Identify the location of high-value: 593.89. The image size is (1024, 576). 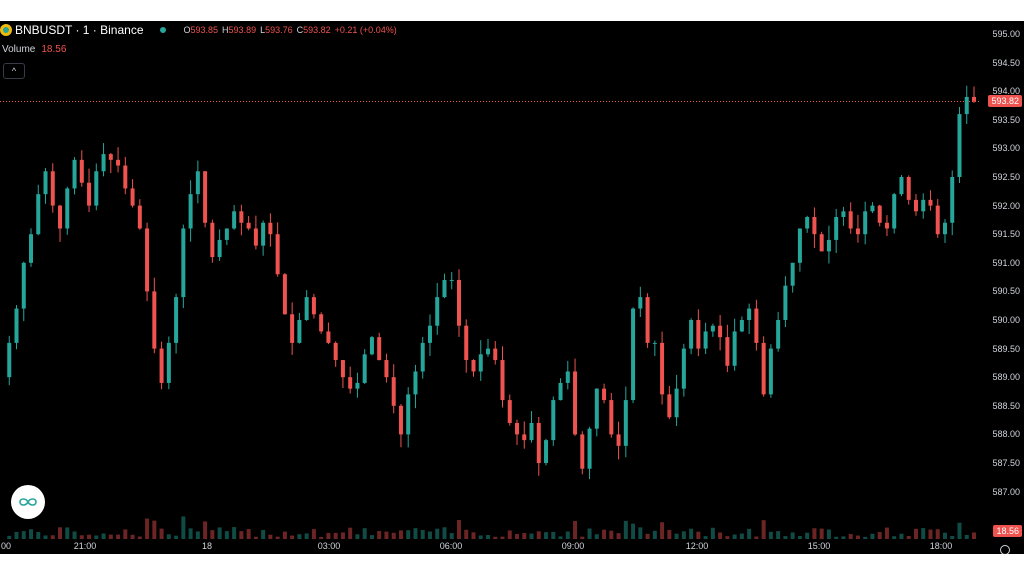
(242, 30).